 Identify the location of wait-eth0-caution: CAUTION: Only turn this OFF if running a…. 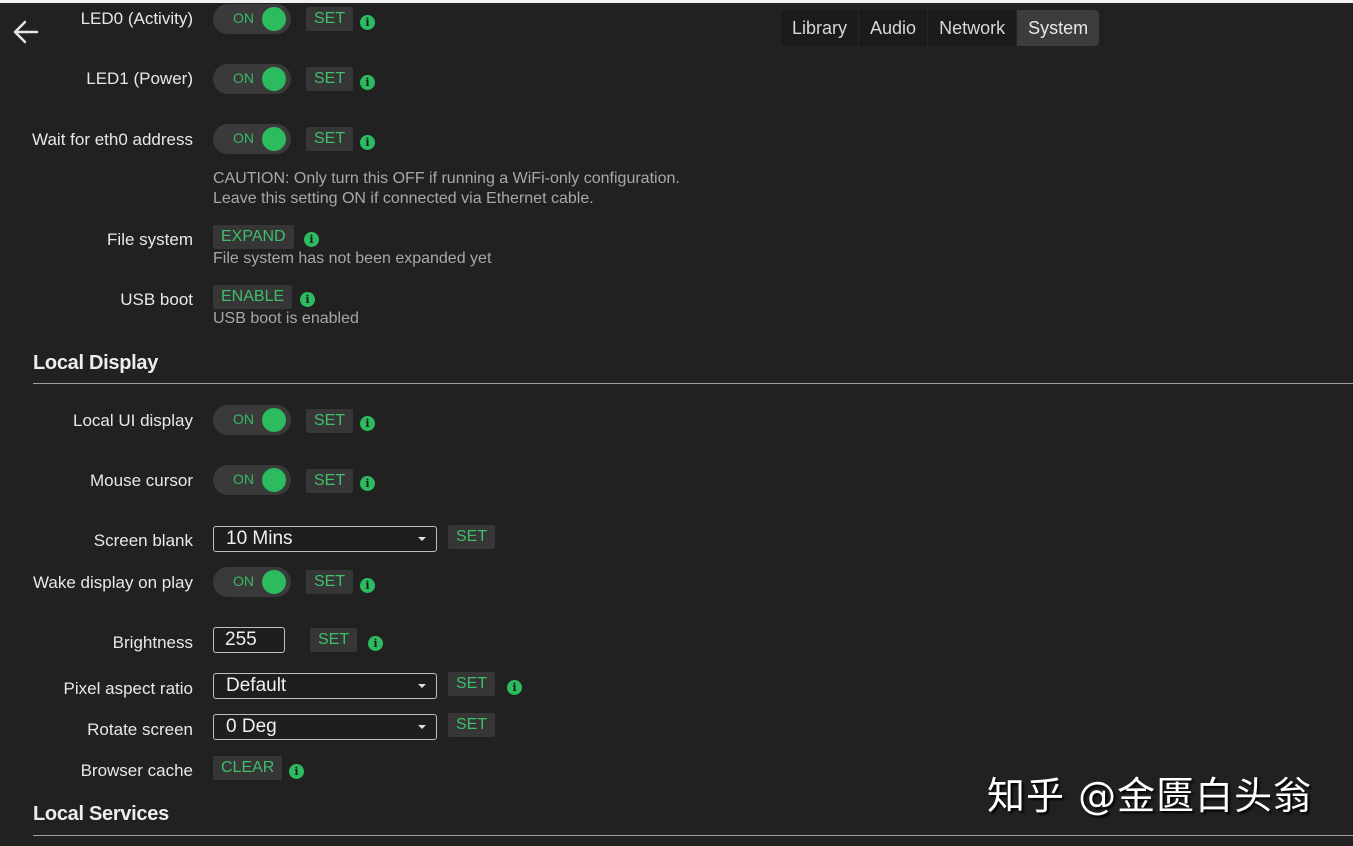
(446, 178).